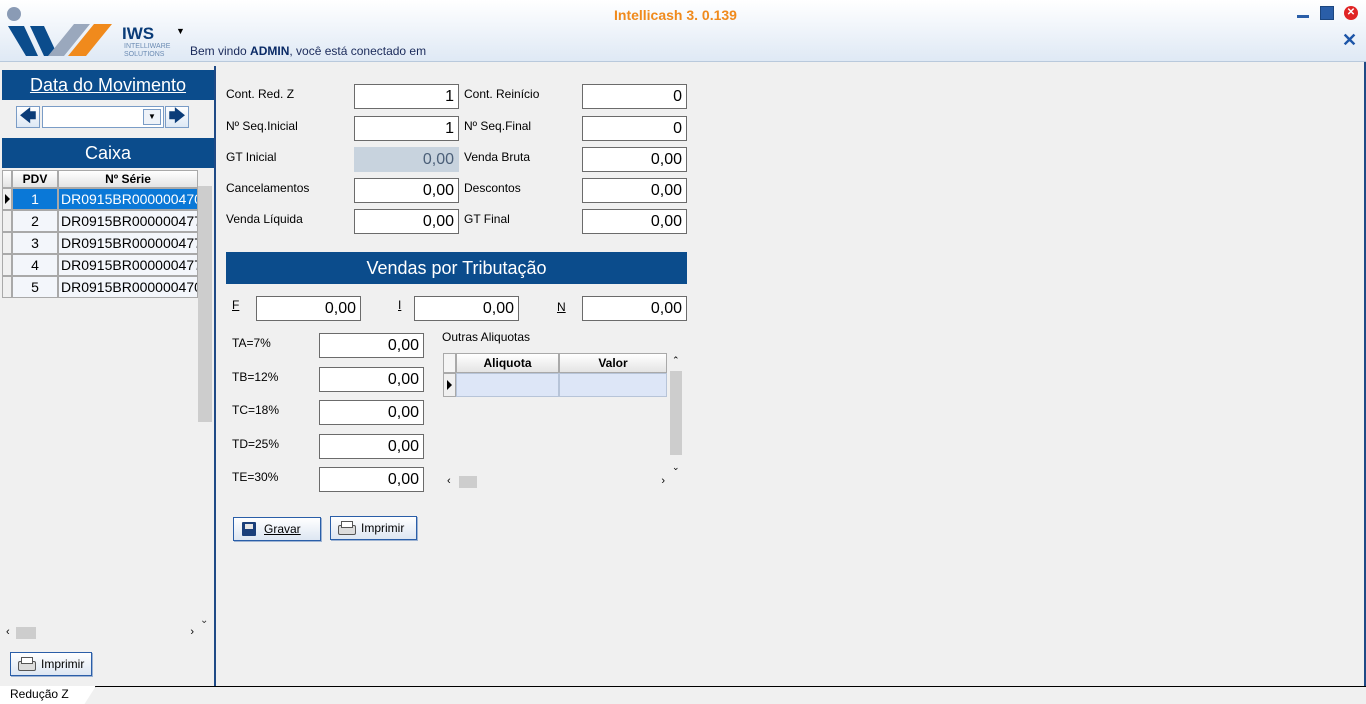 The width and height of the screenshot is (1366, 704). What do you see at coordinates (108, 85) in the screenshot?
I see `data-movimento-title: Data do Movimento` at bounding box center [108, 85].